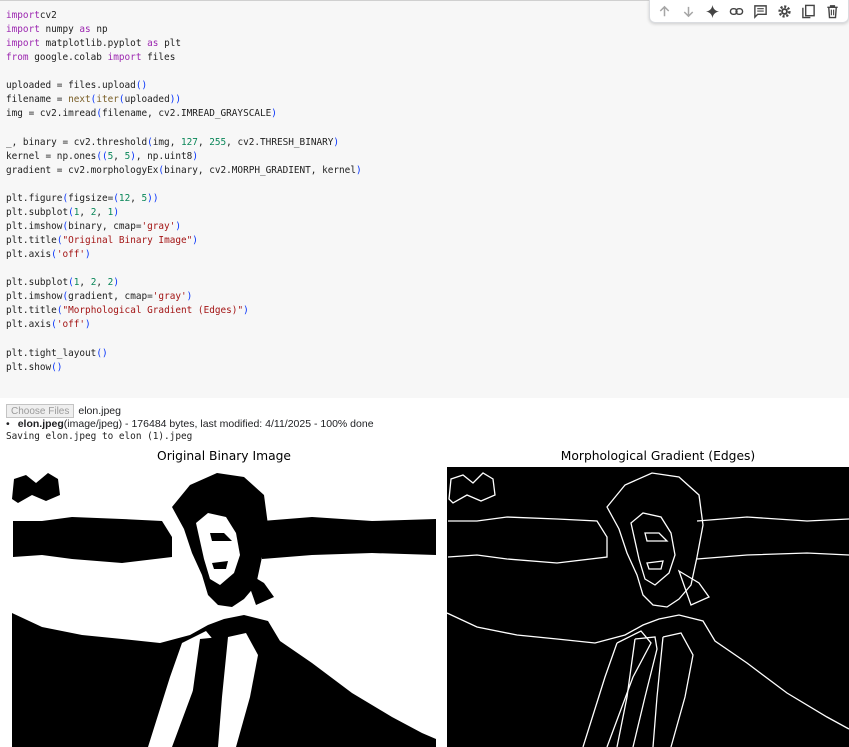 This screenshot has width=849, height=747. What do you see at coordinates (164, 156) in the screenshot?
I see `code-token: , np.uint8` at bounding box center [164, 156].